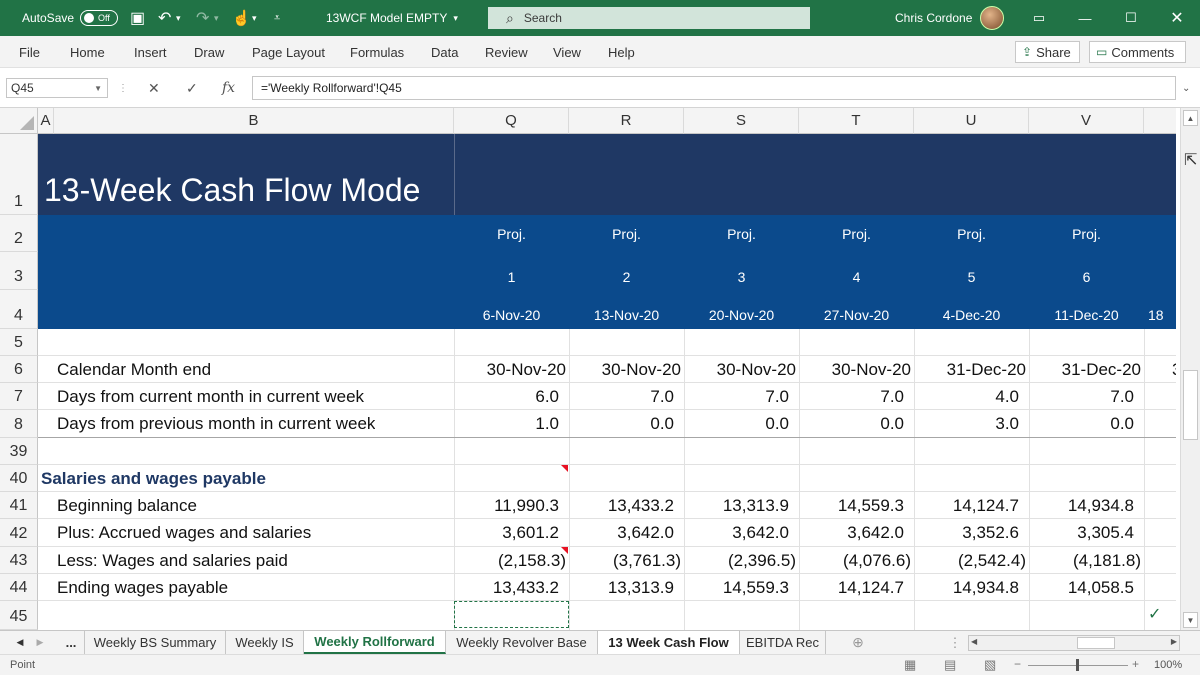 This screenshot has width=1200, height=675. Describe the element at coordinates (506, 52) in the screenshot. I see `tab-review: Review` at that location.